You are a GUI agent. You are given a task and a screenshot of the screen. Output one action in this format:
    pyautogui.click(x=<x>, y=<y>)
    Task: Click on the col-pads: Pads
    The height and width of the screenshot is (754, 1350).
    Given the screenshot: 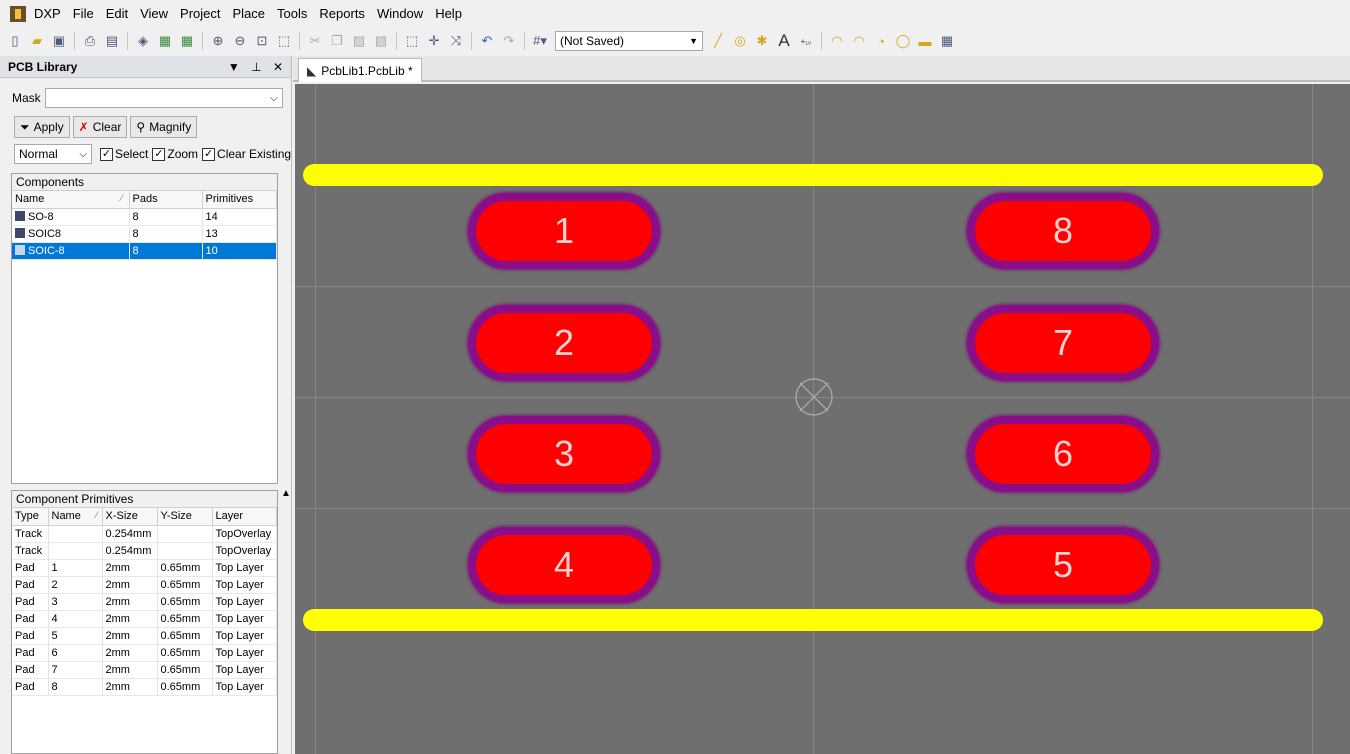 What is the action you would take?
    pyautogui.click(x=166, y=200)
    